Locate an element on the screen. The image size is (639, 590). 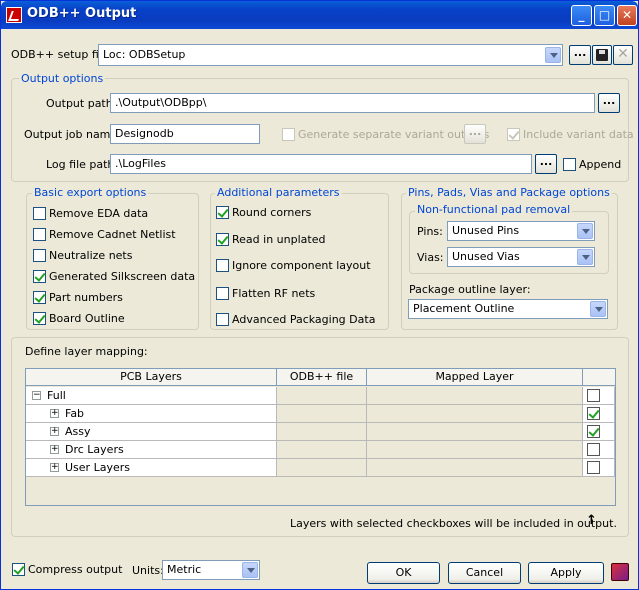
setup-file-value: Loc: ODBSetup is located at coordinates (144, 54).